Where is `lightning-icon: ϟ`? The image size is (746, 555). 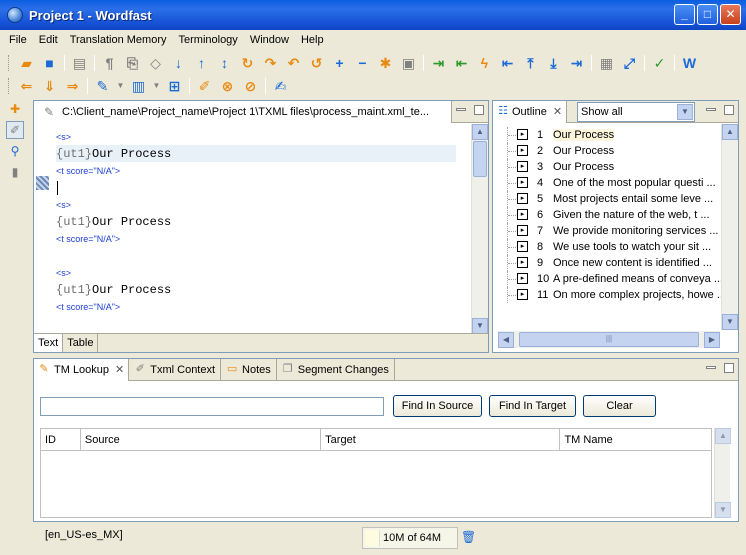 lightning-icon: ϟ is located at coordinates (485, 63).